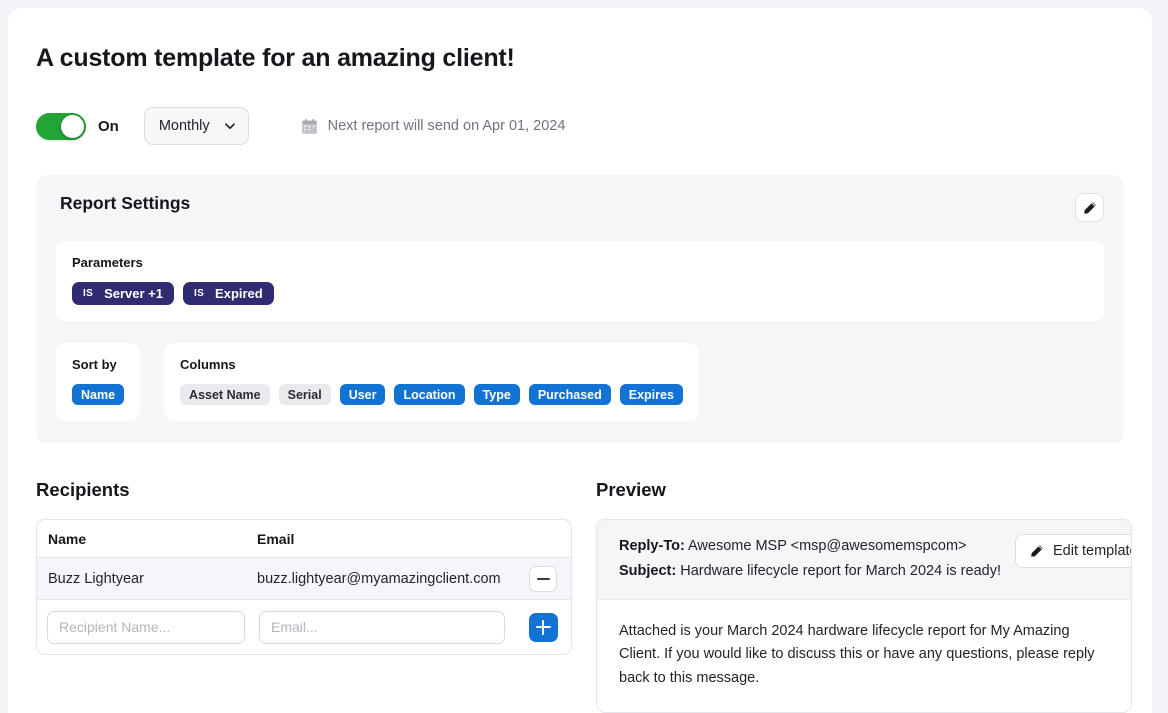  Describe the element at coordinates (107, 262) in the screenshot. I see `parameters-label: Parameters` at that location.